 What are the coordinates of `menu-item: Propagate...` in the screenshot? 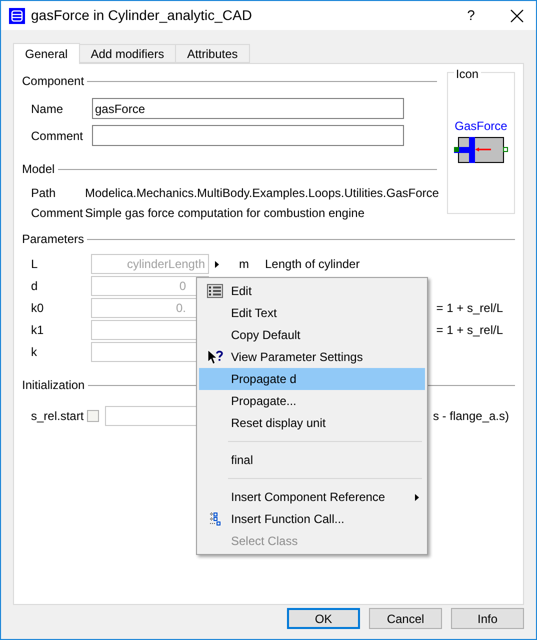 It's located at (312, 401).